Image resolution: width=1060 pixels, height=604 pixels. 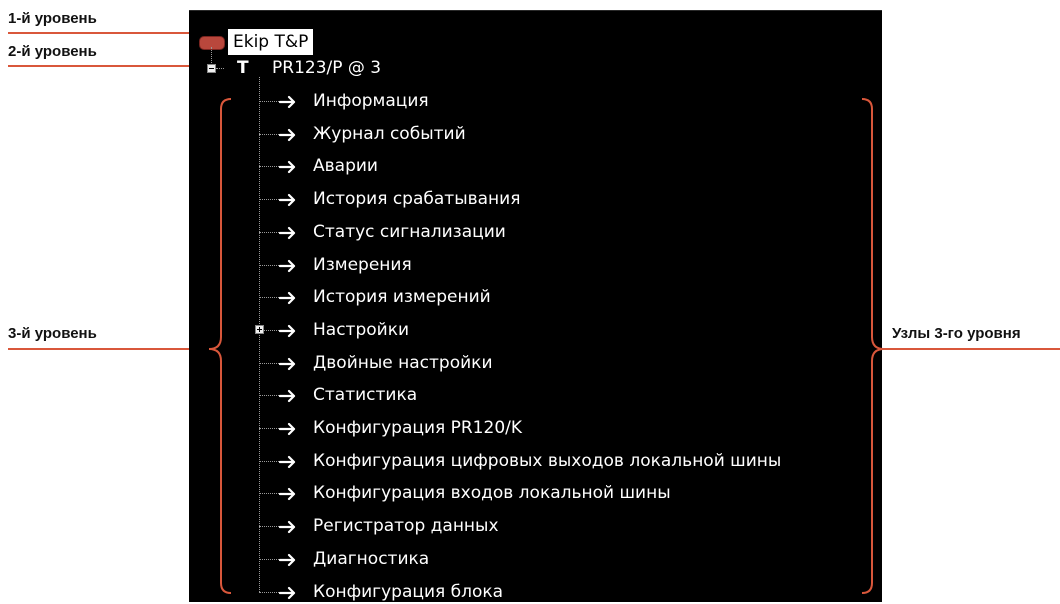 I want to click on tree-item: Информация, so click(x=534, y=101).